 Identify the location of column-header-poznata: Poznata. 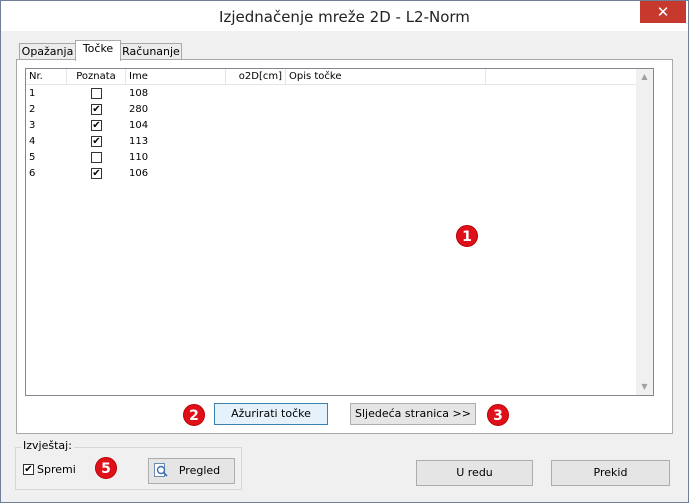
(96, 76).